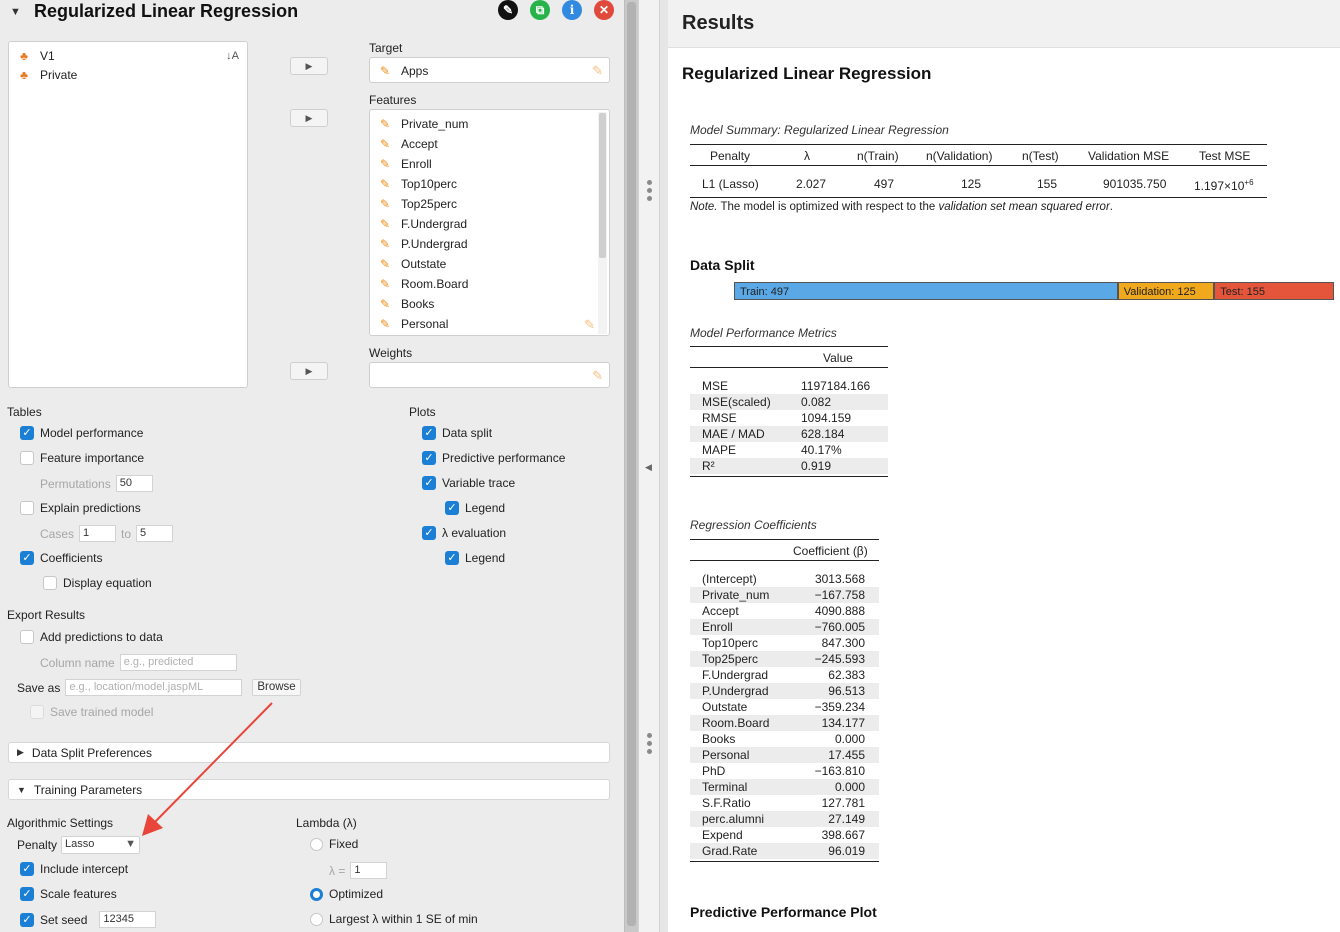 This screenshot has height=932, width=1340. What do you see at coordinates (783, 643) in the screenshot?
I see `table-row: Top10perc 847.300` at bounding box center [783, 643].